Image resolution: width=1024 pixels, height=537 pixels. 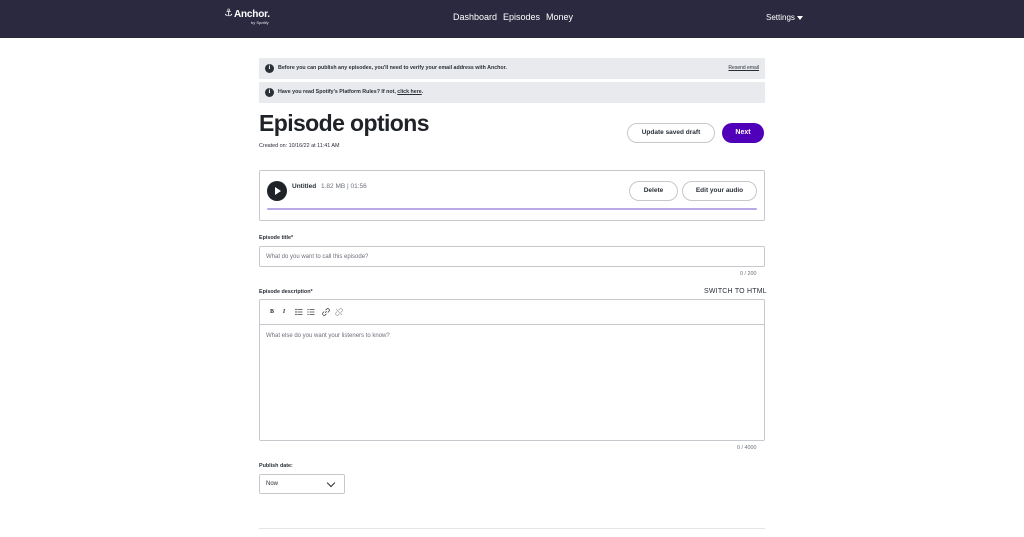 I want to click on resend-email-link: Resend email, so click(x=743, y=68).